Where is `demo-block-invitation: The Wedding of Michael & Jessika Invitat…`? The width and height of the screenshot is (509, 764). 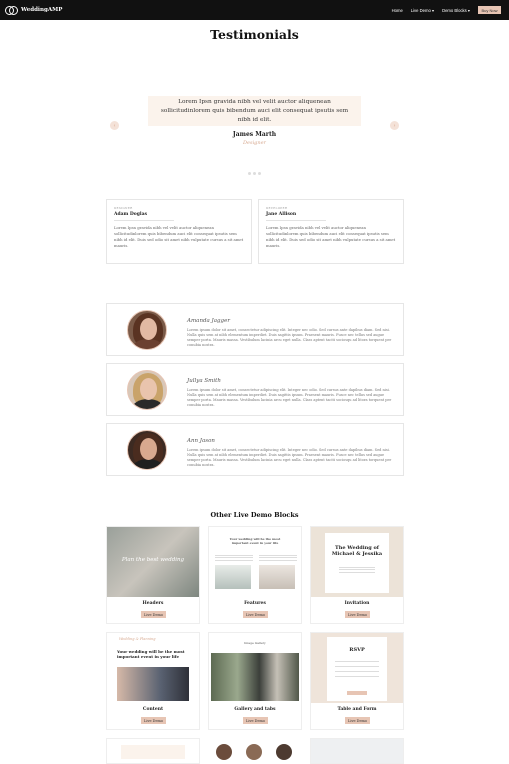 demo-block-invitation: The Wedding of Michael & Jessika Invitat… is located at coordinates (357, 575).